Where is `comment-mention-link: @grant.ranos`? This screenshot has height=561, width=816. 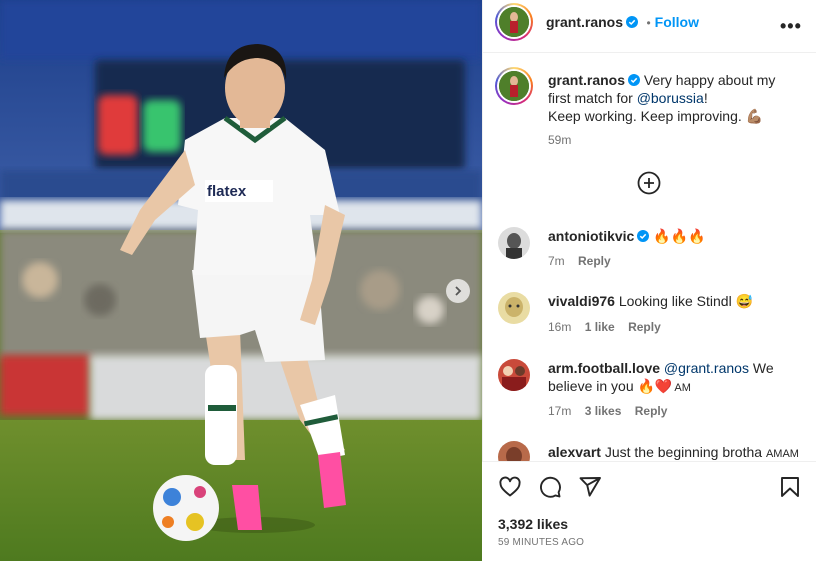 comment-mention-link: @grant.ranos is located at coordinates (706, 368).